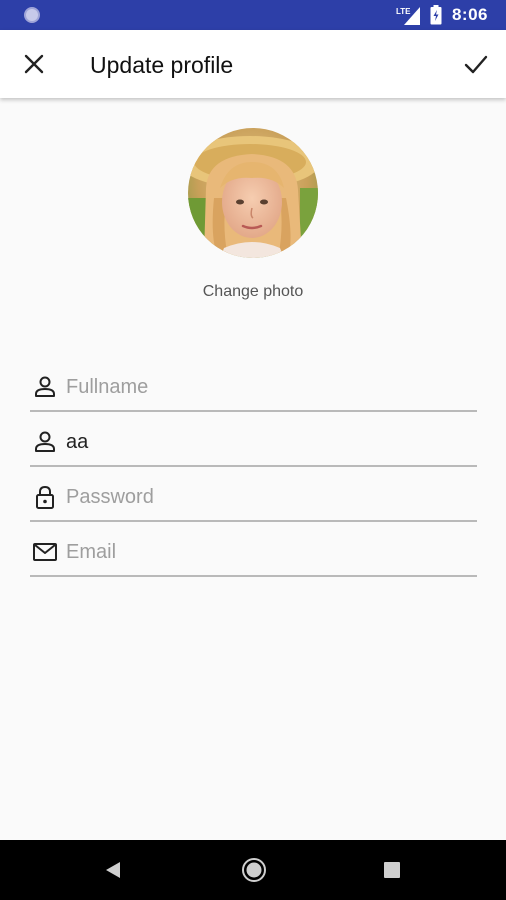  Describe the element at coordinates (403, 11) in the screenshot. I see `svg-text: LTE` at that location.